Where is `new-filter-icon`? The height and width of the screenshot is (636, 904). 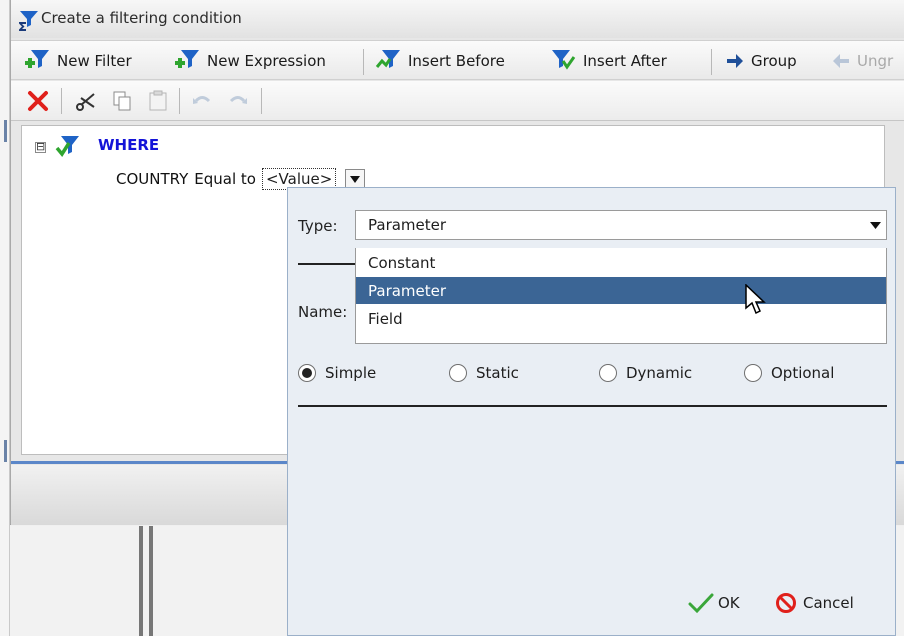
new-filter-icon is located at coordinates (37, 59).